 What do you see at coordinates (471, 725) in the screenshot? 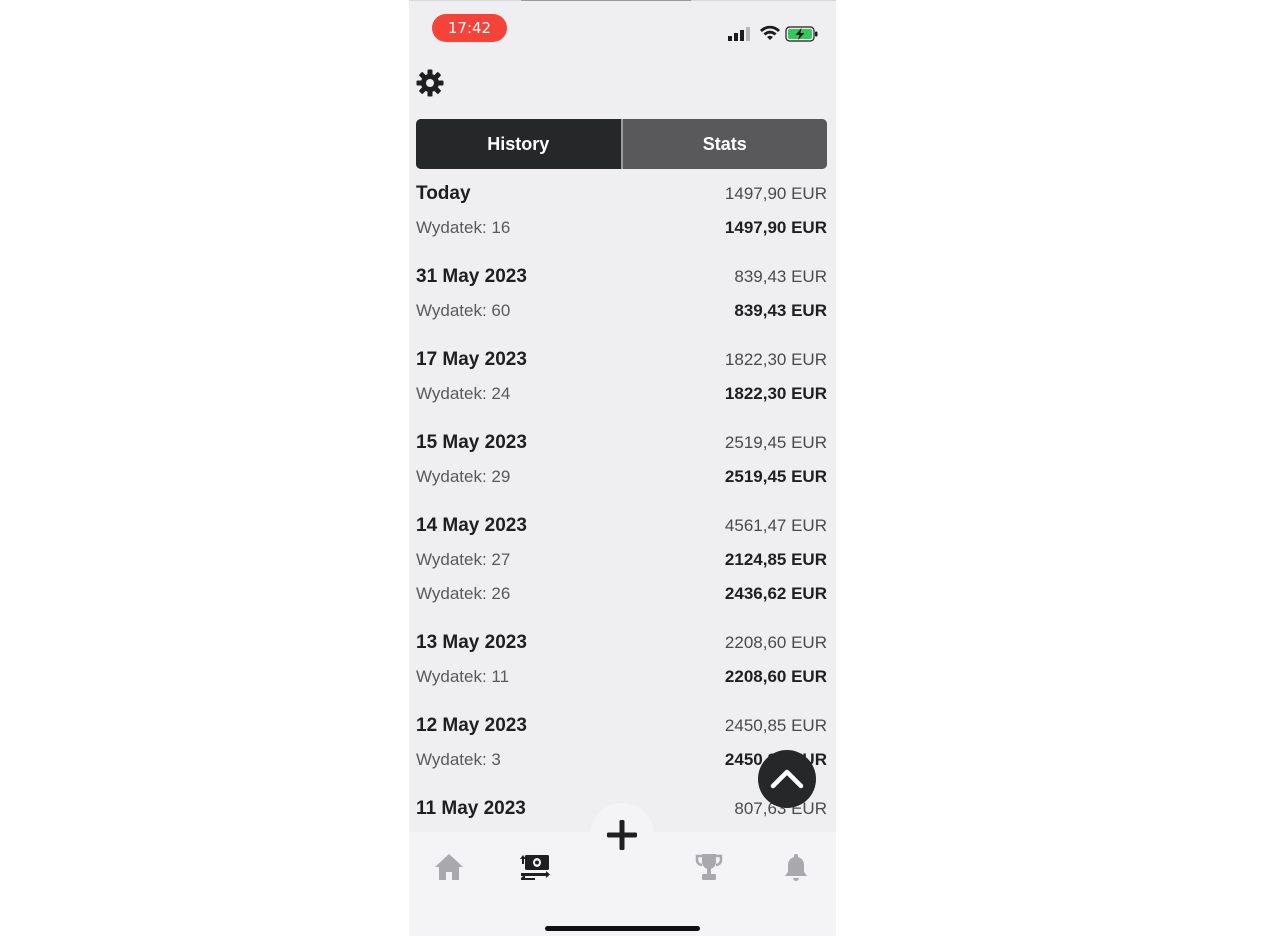
I see `day-date: 12 May 2023` at bounding box center [471, 725].